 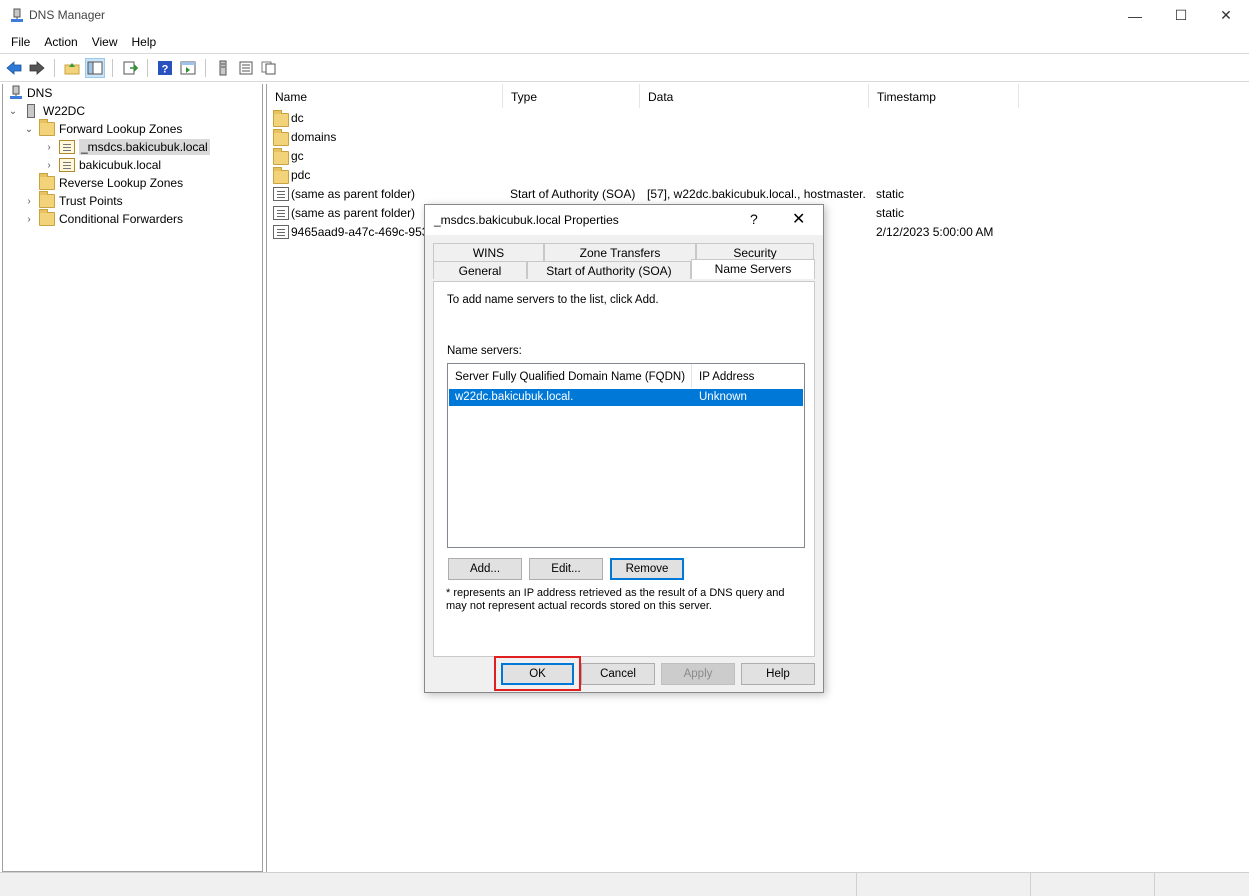 I want to click on cell-name: gc, so click(x=297, y=156).